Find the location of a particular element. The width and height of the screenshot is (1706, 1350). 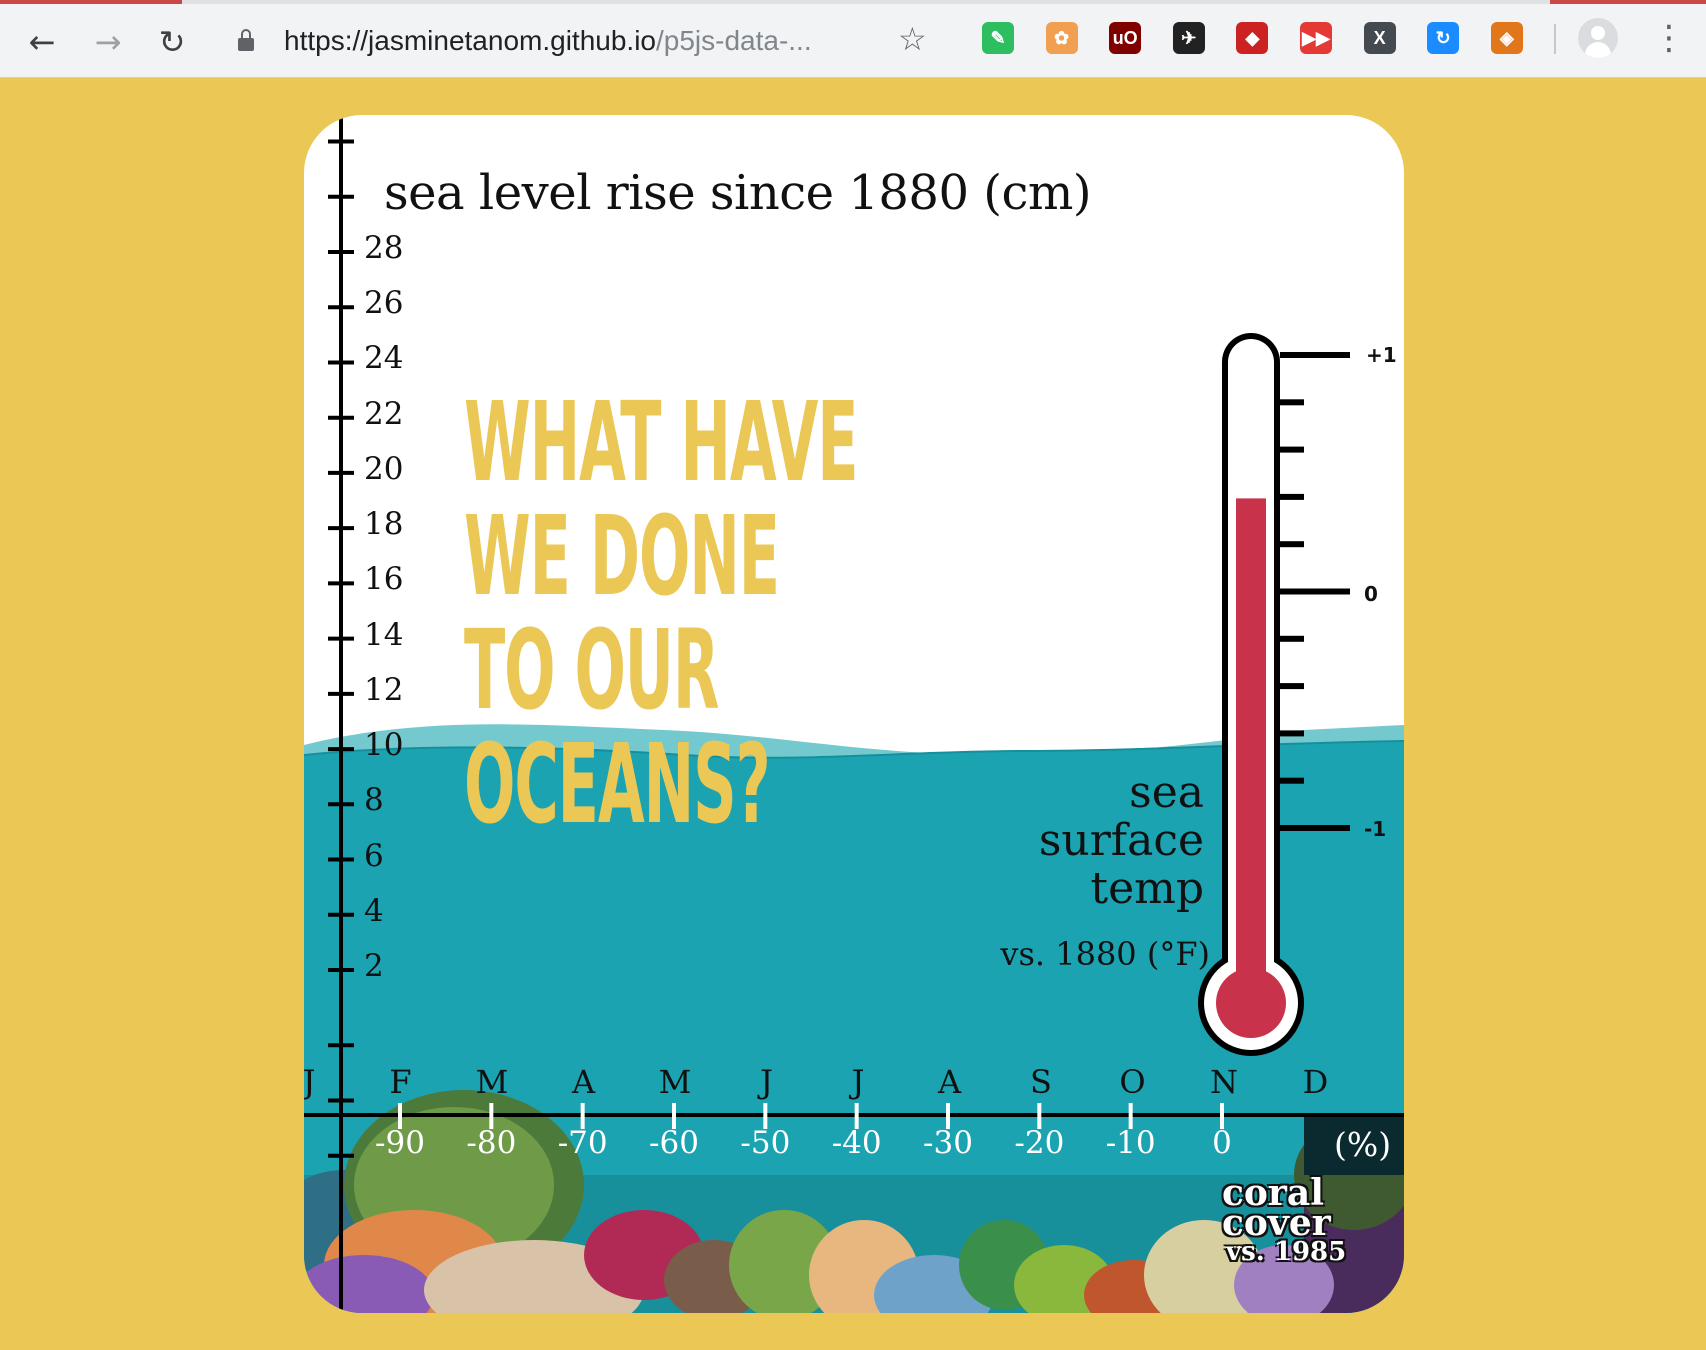

sea-level-tick-label: 20 is located at coordinates (384, 468).